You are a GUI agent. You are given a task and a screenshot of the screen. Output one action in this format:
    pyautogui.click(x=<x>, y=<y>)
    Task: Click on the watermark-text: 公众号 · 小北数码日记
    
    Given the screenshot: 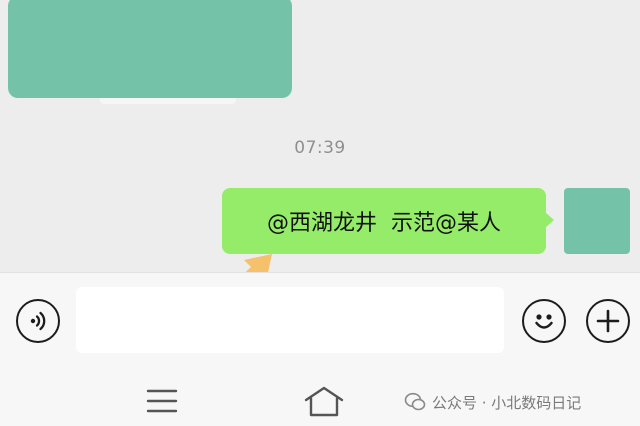 What is the action you would take?
    pyautogui.click(x=507, y=402)
    